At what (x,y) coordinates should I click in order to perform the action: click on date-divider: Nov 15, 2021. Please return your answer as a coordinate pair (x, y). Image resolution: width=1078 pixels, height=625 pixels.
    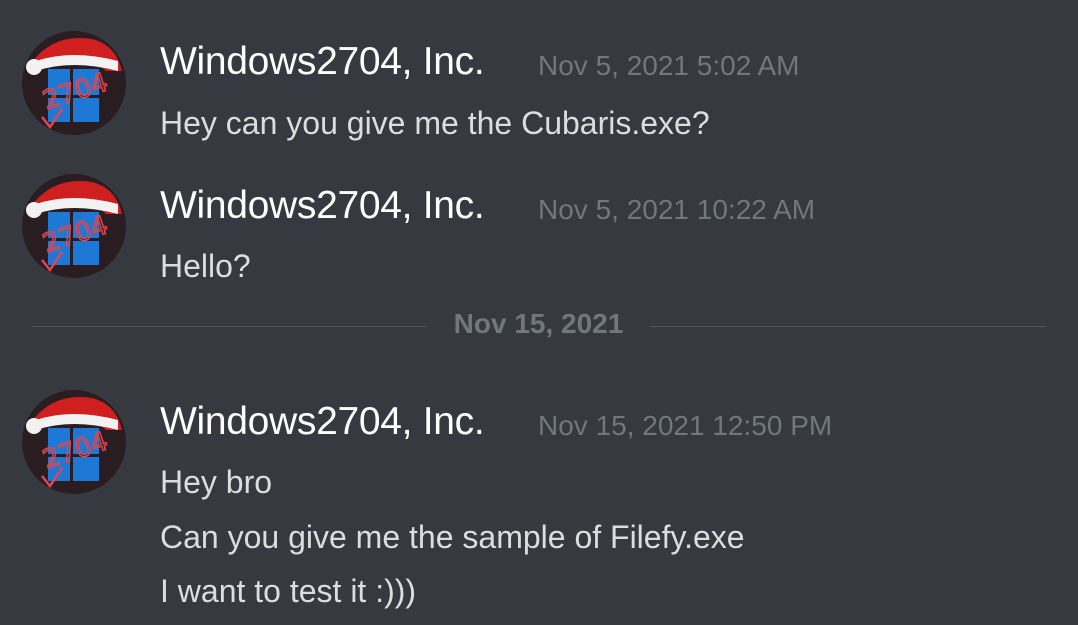
    Looking at the image, I should click on (539, 323).